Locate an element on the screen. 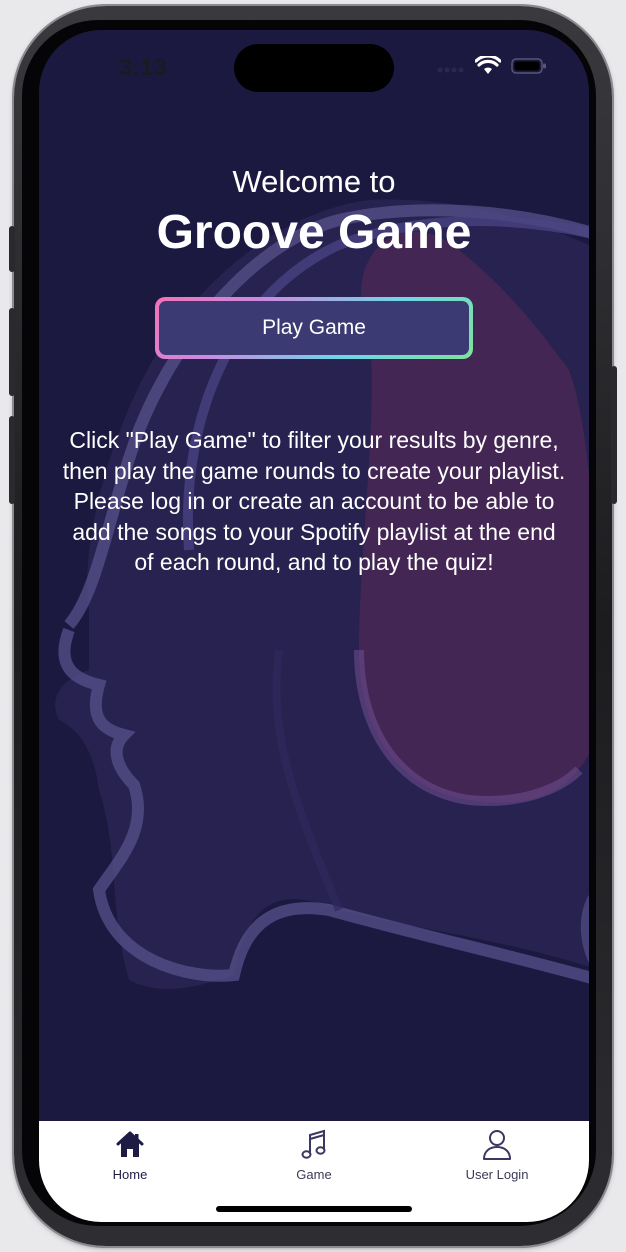 The image size is (626, 1252). status-time: 3:13 is located at coordinates (143, 67).